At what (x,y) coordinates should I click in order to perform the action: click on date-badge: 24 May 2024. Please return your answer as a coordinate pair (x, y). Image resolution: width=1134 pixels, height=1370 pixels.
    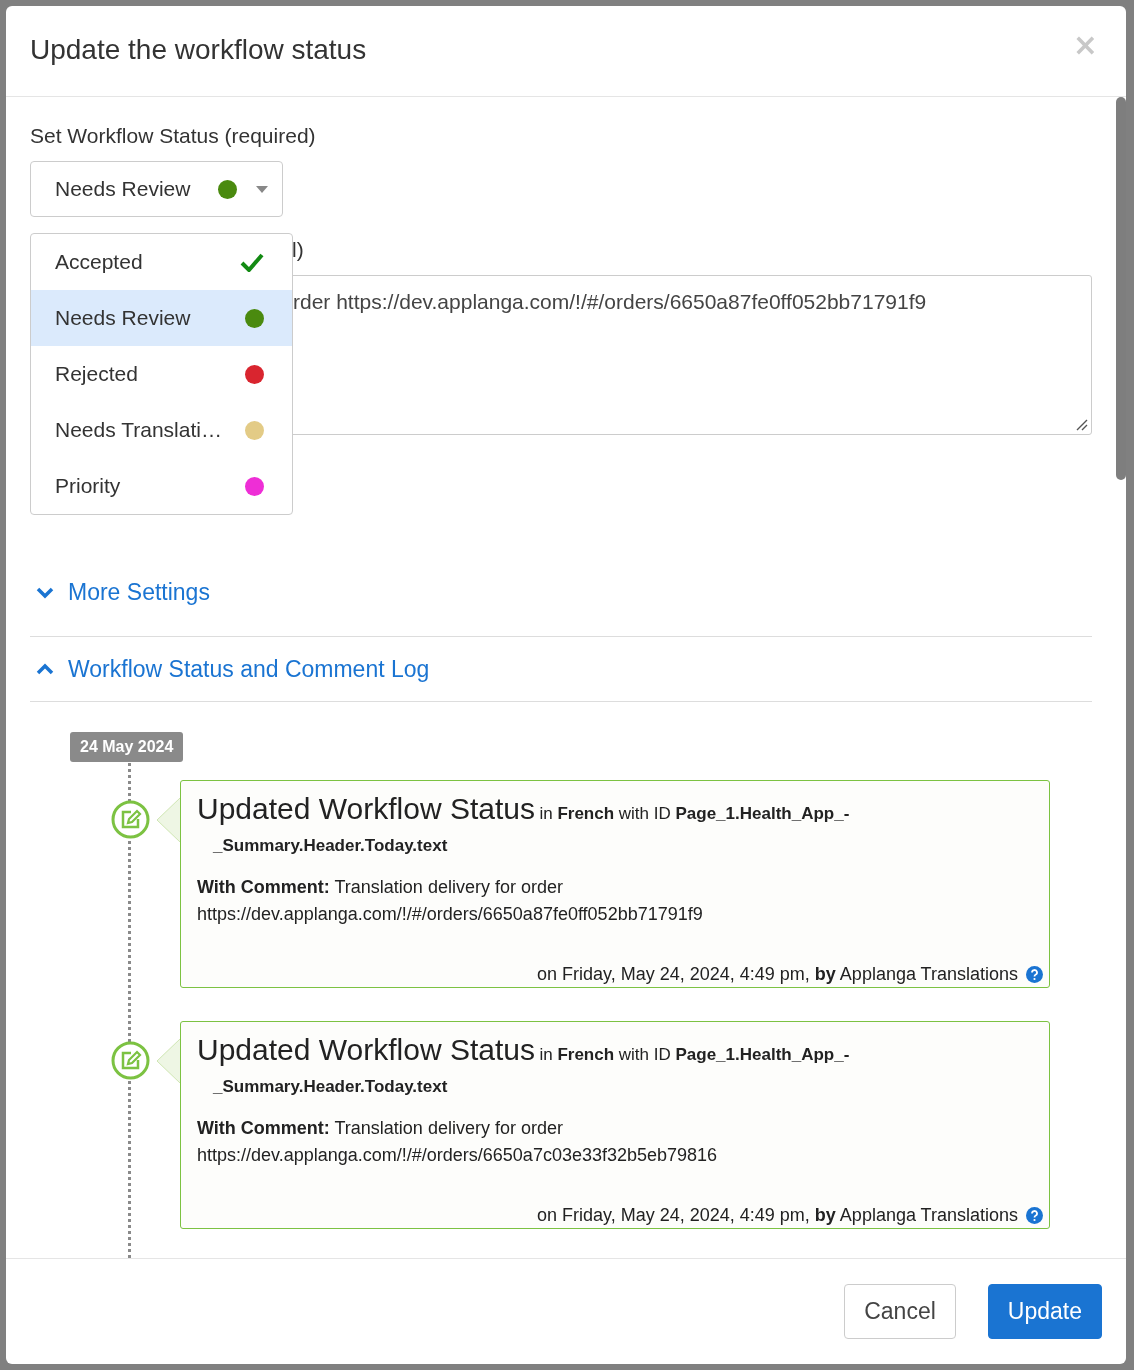
    Looking at the image, I should click on (127, 747).